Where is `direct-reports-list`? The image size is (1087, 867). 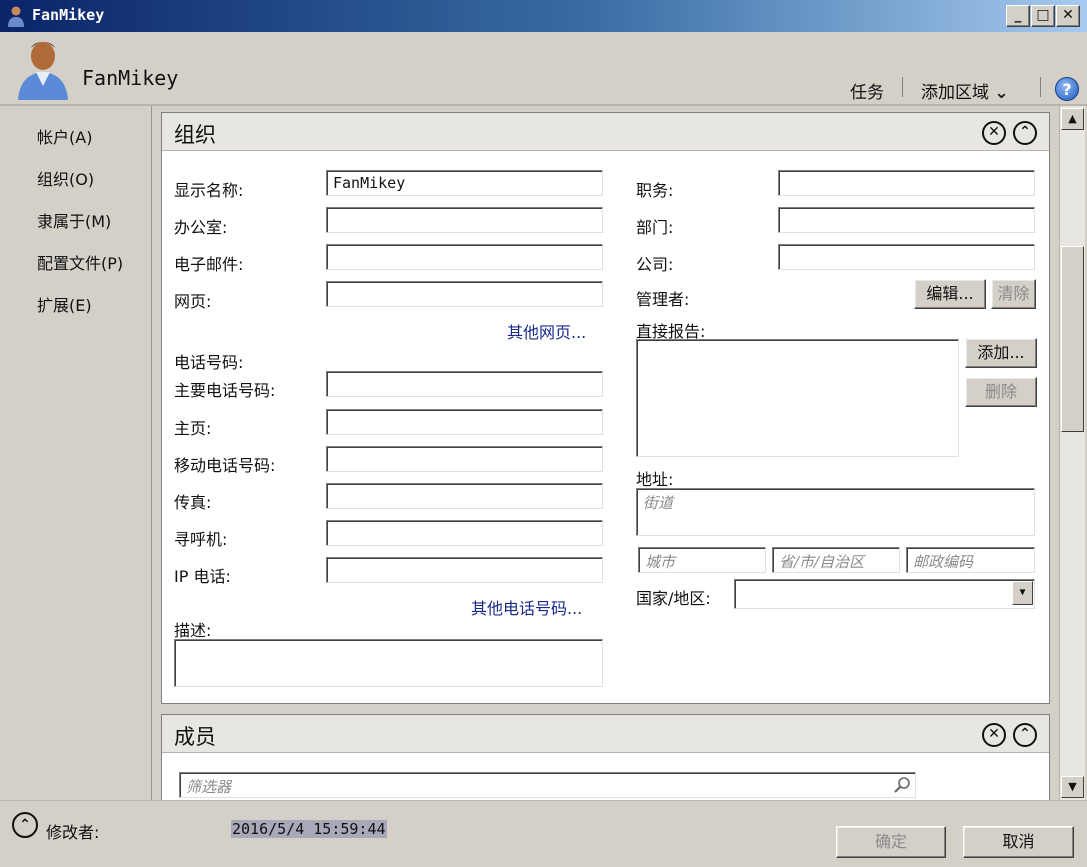
direct-reports-list is located at coordinates (797, 398).